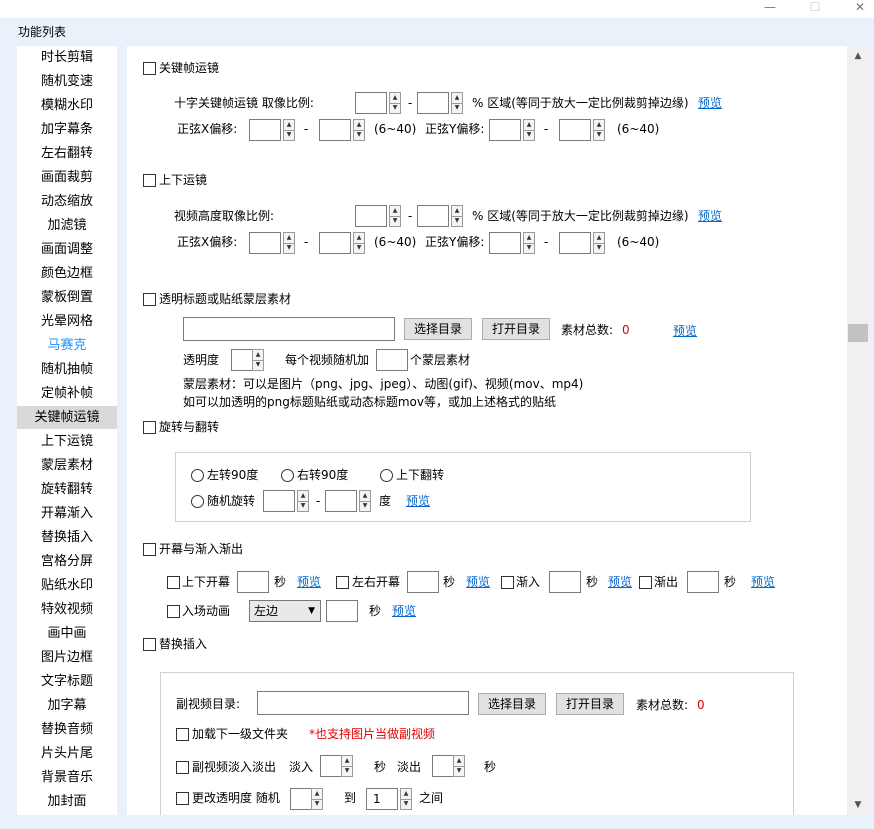 The height and width of the screenshot is (829, 874). I want to click on replace-insert-checkbox, so click(149, 644).